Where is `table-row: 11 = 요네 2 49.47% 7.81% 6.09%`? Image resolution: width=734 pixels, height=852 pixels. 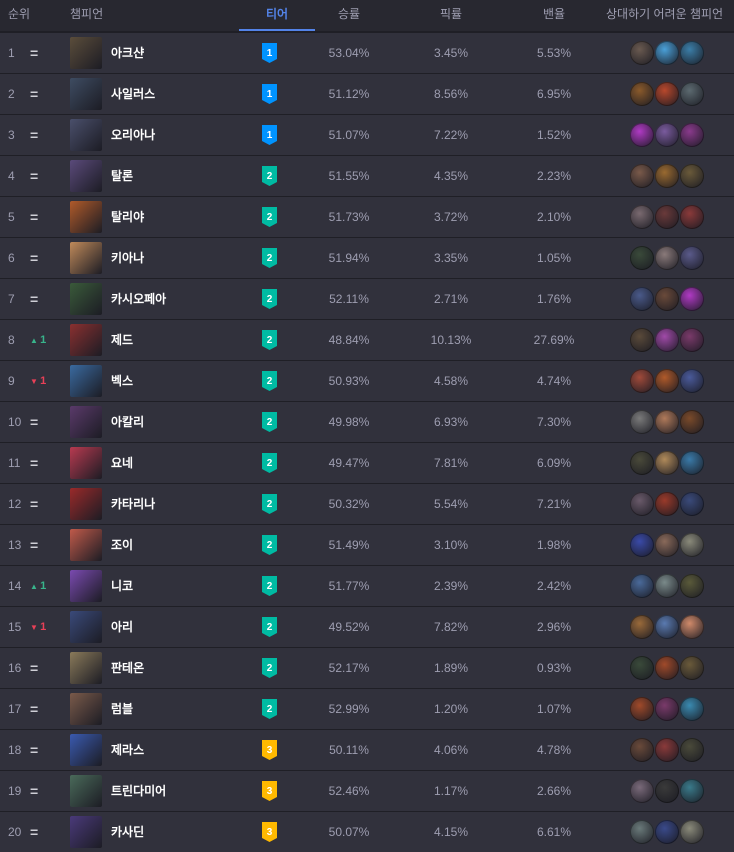 table-row: 11 = 요네 2 49.47% 7.81% 6.09% is located at coordinates (367, 462).